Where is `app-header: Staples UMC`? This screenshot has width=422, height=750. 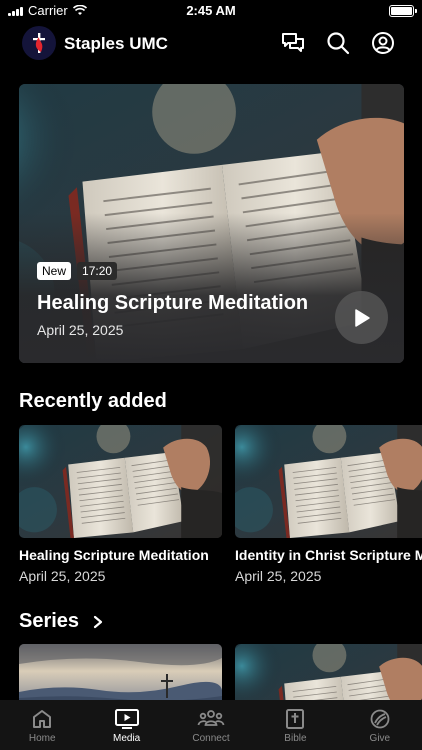
app-header: Staples UMC is located at coordinates (211, 44).